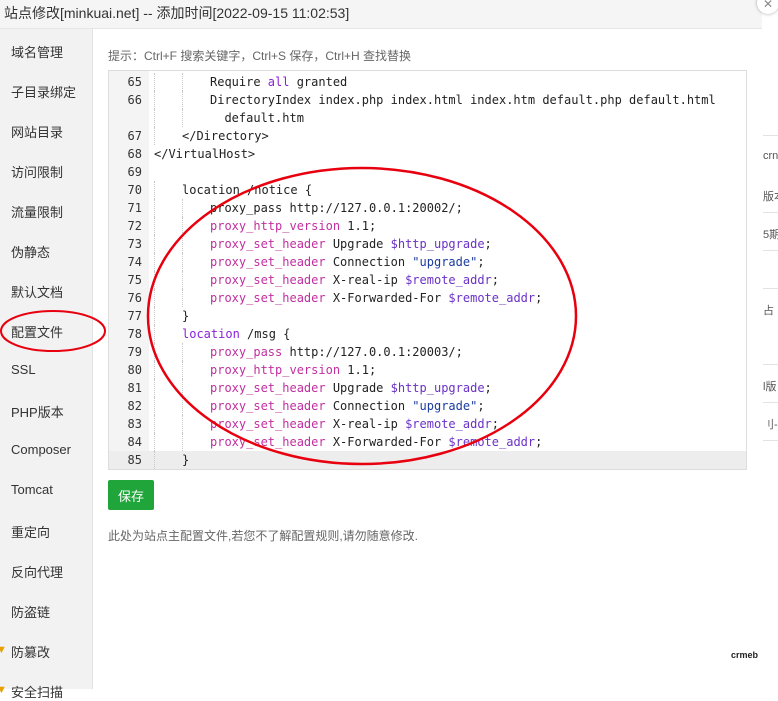 The width and height of the screenshot is (778, 701). I want to click on line-number: 74, so click(134, 262).